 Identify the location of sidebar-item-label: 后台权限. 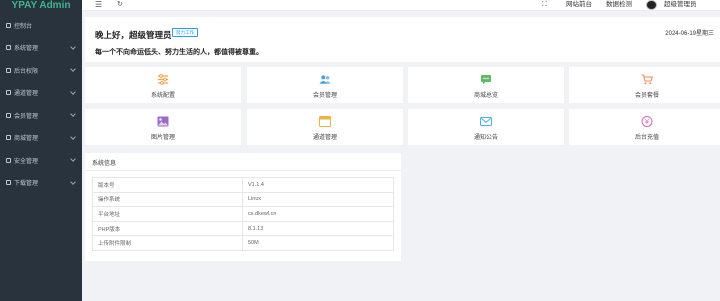
(26, 71).